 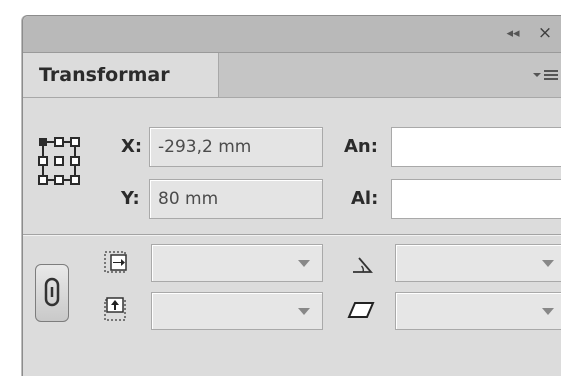 What do you see at coordinates (476, 199) in the screenshot?
I see `height-field` at bounding box center [476, 199].